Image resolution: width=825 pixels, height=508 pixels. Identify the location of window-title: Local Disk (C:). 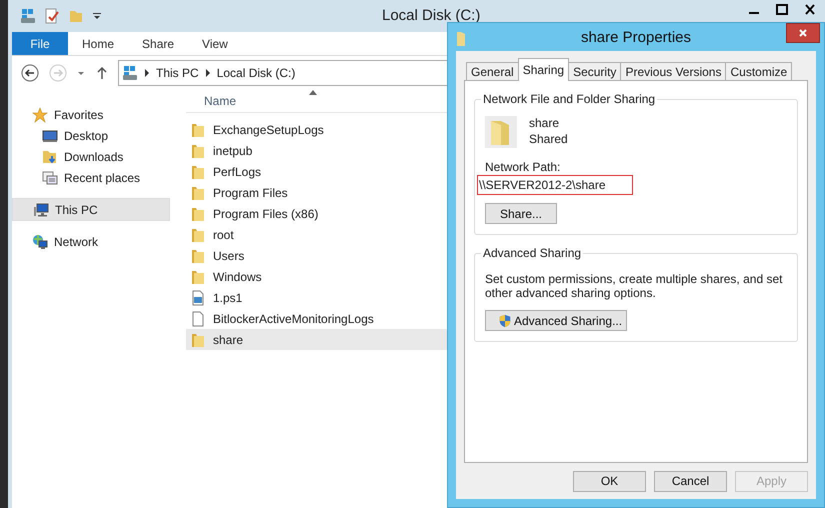
(431, 15).